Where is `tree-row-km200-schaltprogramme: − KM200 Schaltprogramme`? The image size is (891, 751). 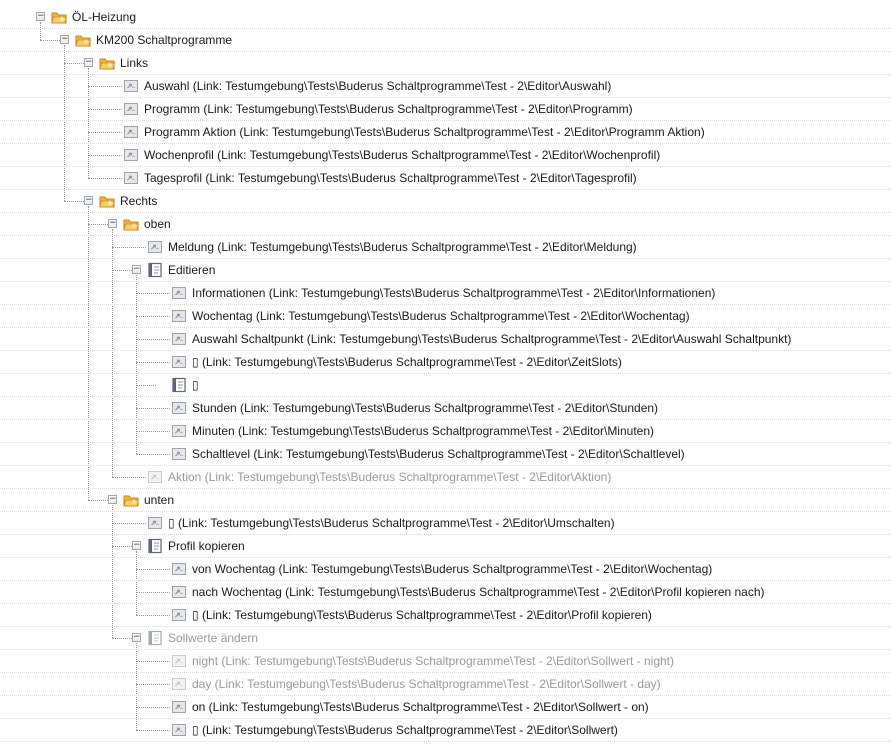 tree-row-km200-schaltprogramme: − KM200 Schaltprogramme is located at coordinates (445, 40).